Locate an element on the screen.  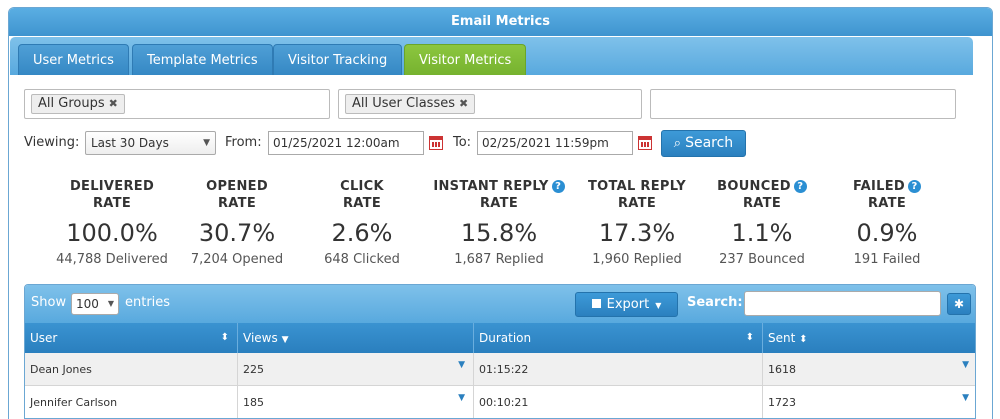
metric-title-line1: DELIVERED is located at coordinates (112, 186).